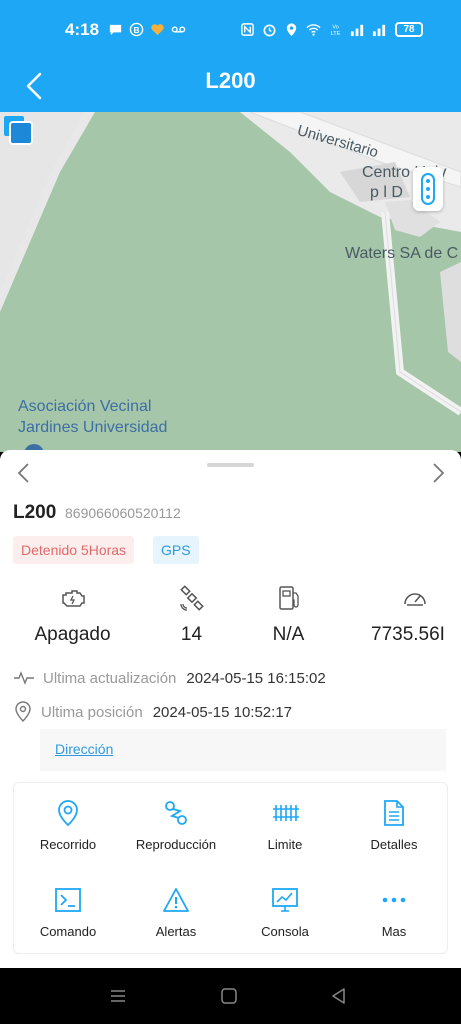 The width and height of the screenshot is (461, 1024). I want to click on system-icons: Vo LTE, so click(313, 29).